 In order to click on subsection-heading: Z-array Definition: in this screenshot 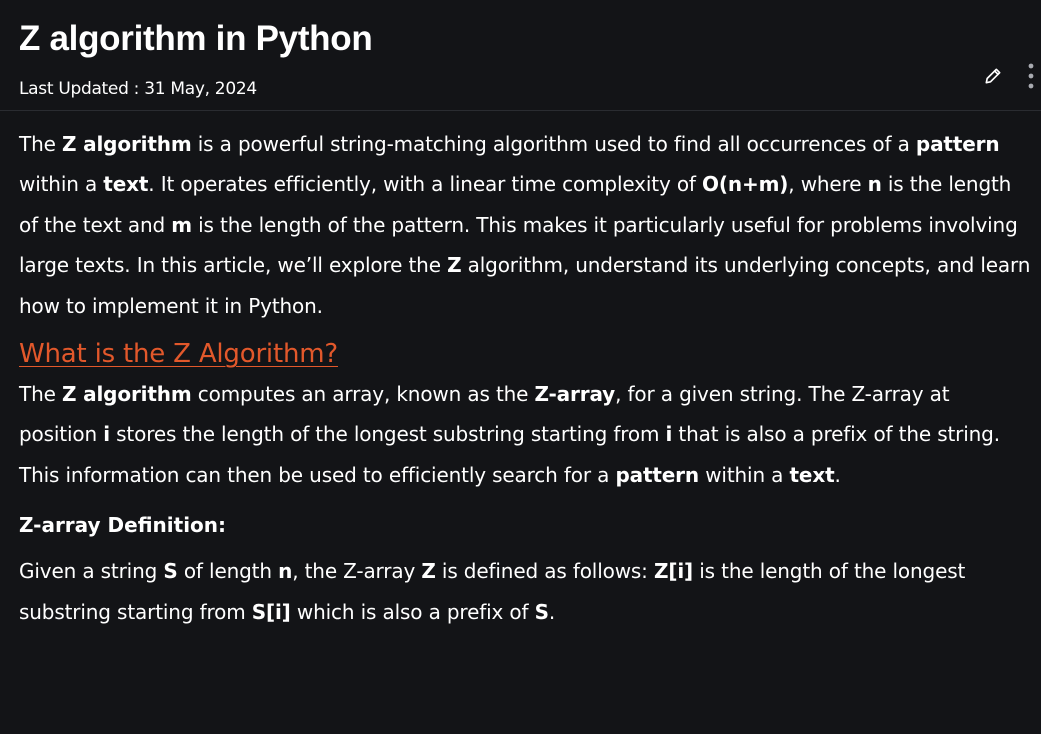, I will do `click(123, 525)`.